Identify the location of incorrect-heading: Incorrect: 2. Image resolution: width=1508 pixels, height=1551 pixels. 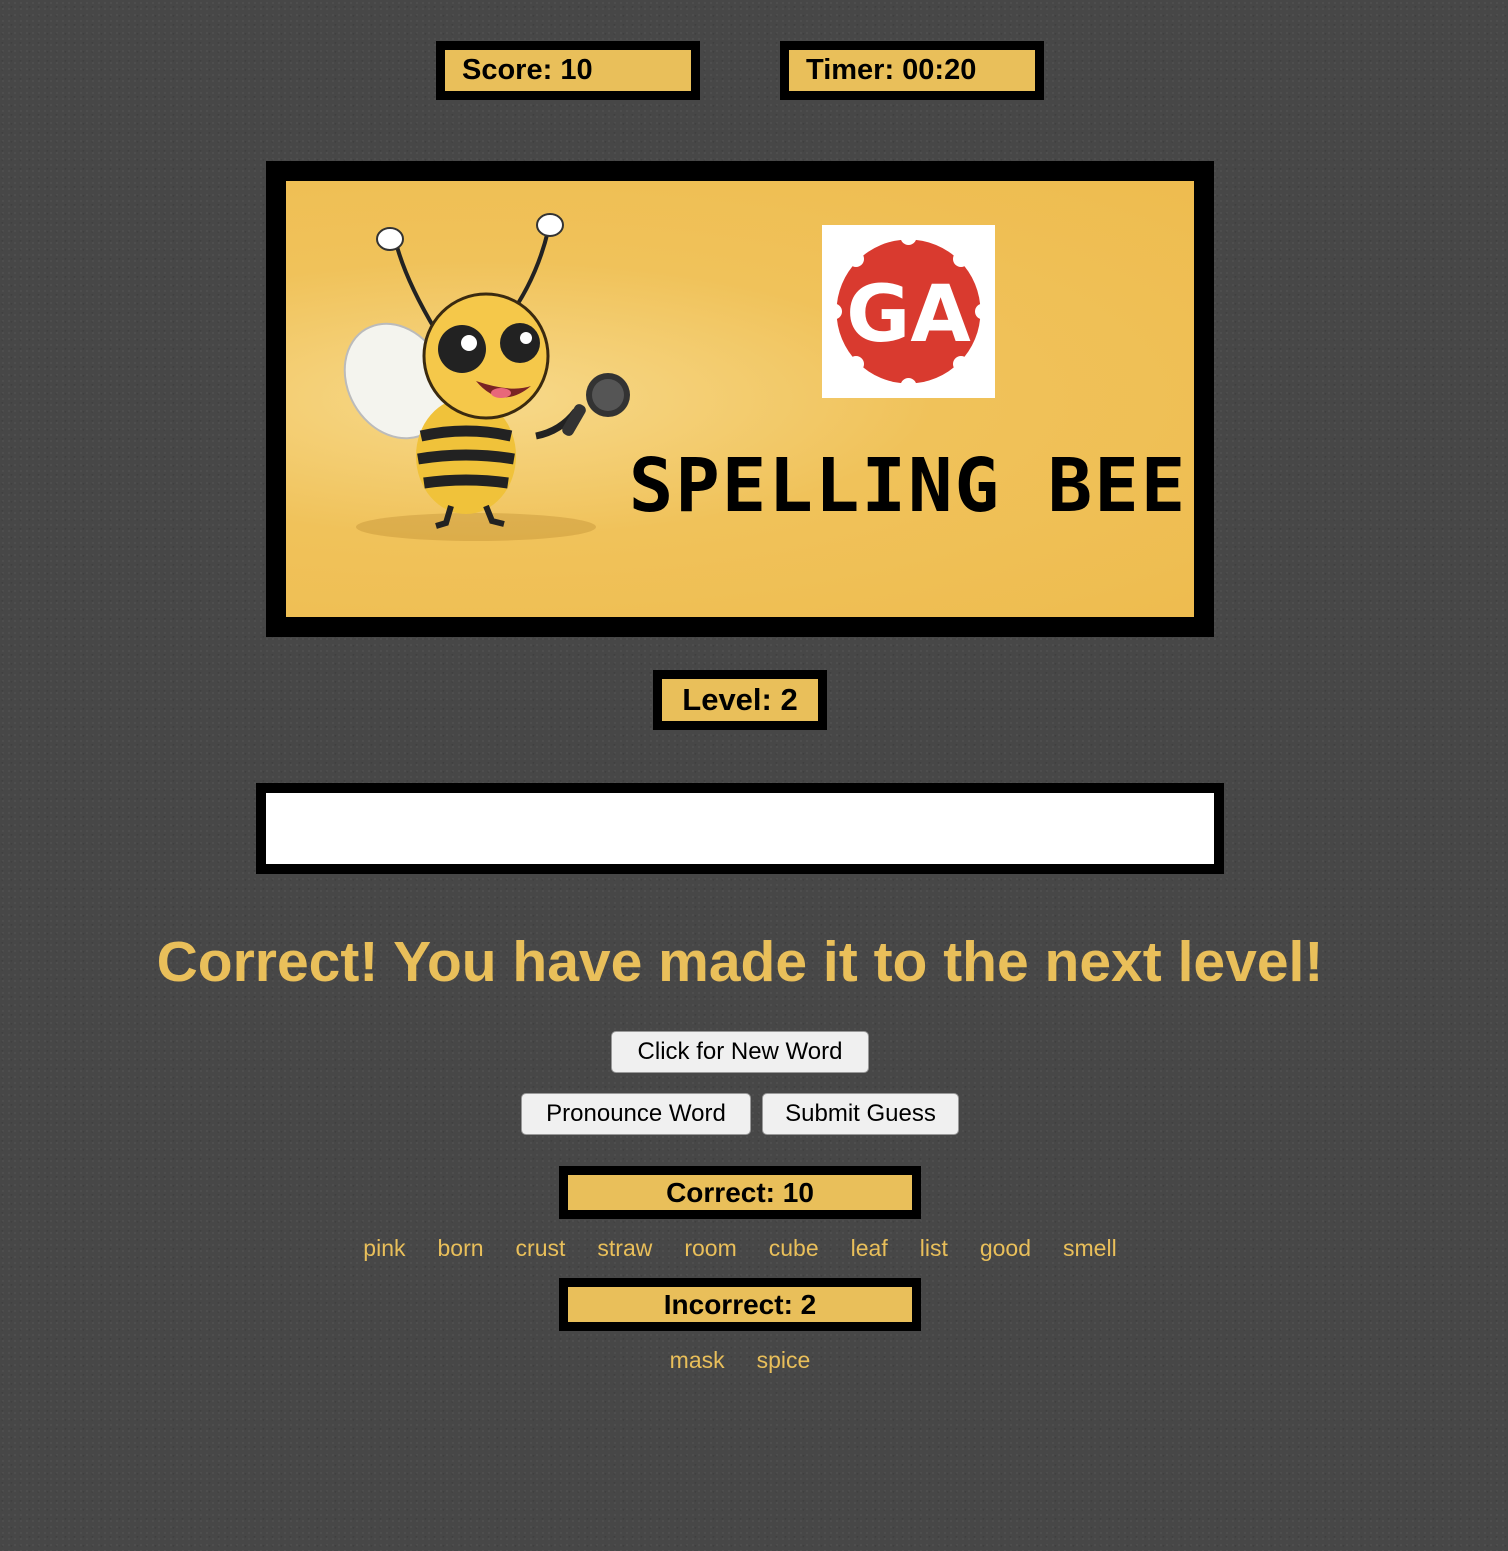
(740, 1304).